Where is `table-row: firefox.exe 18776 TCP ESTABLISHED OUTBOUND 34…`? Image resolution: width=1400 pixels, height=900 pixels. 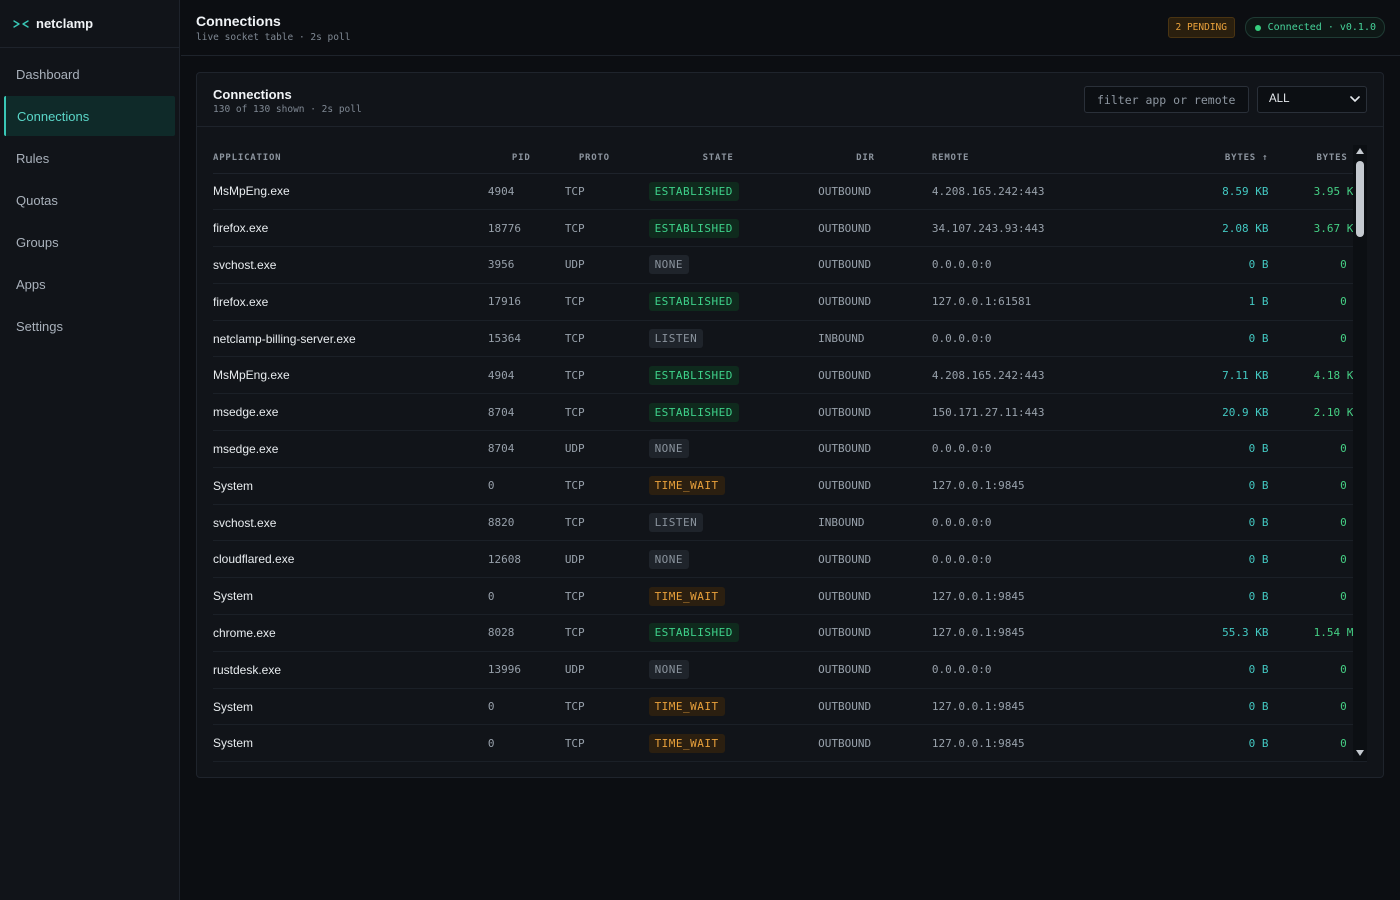
table-row: firefox.exe 18776 TCP ESTABLISHED OUTBOUND 34… is located at coordinates (790, 228).